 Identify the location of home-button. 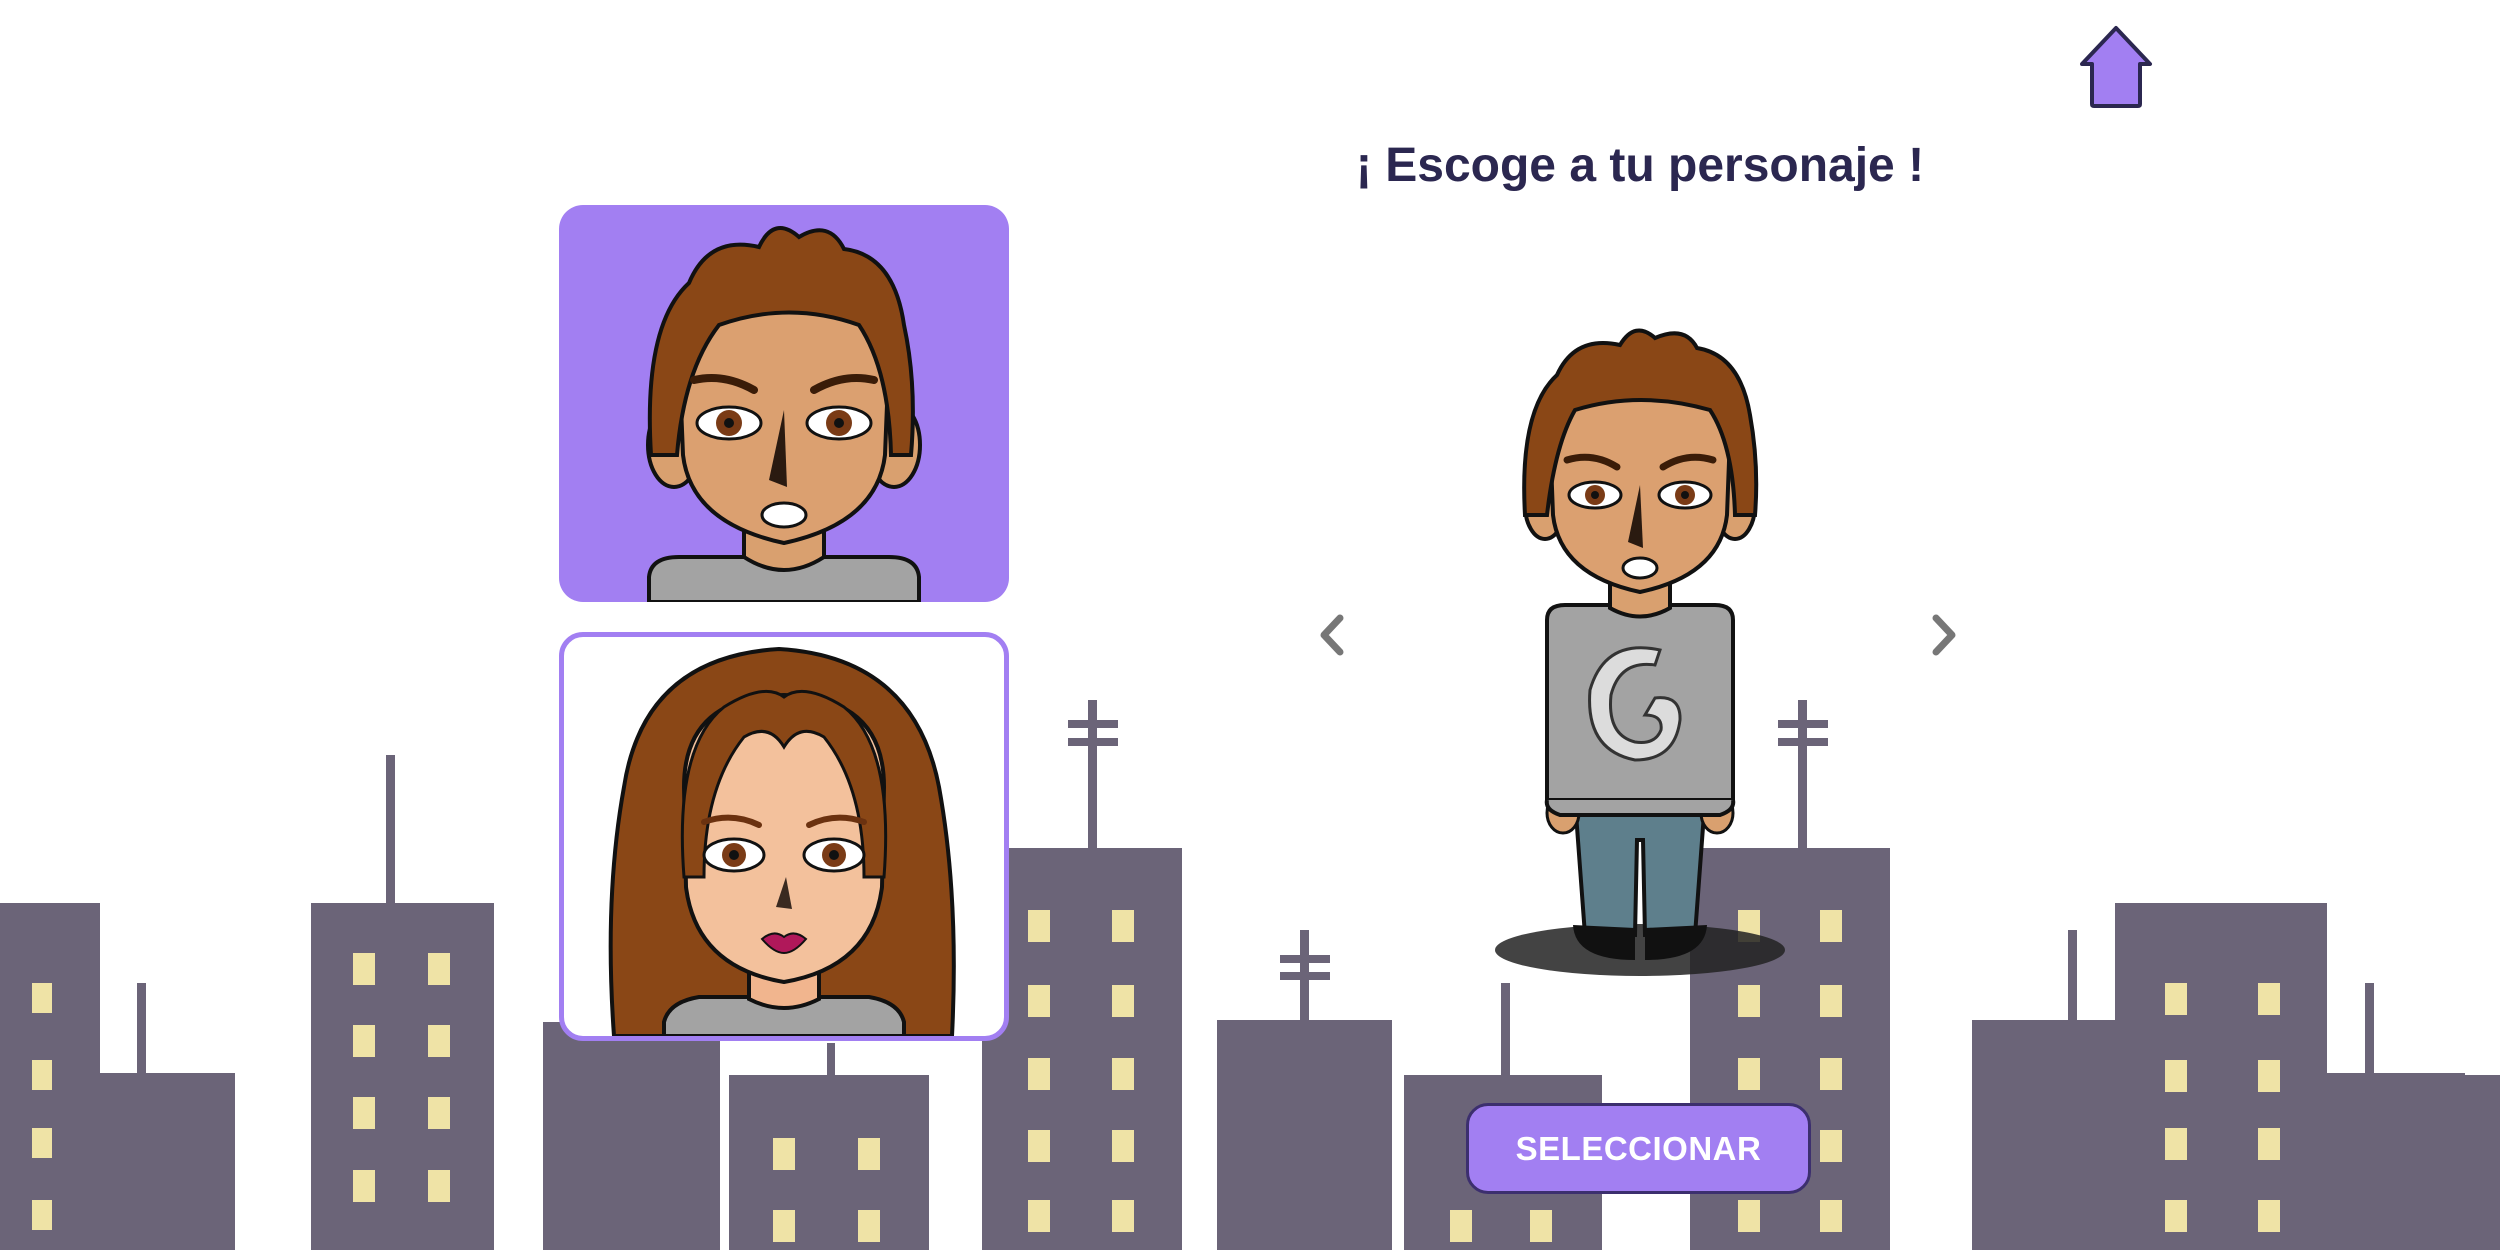
(2116, 67).